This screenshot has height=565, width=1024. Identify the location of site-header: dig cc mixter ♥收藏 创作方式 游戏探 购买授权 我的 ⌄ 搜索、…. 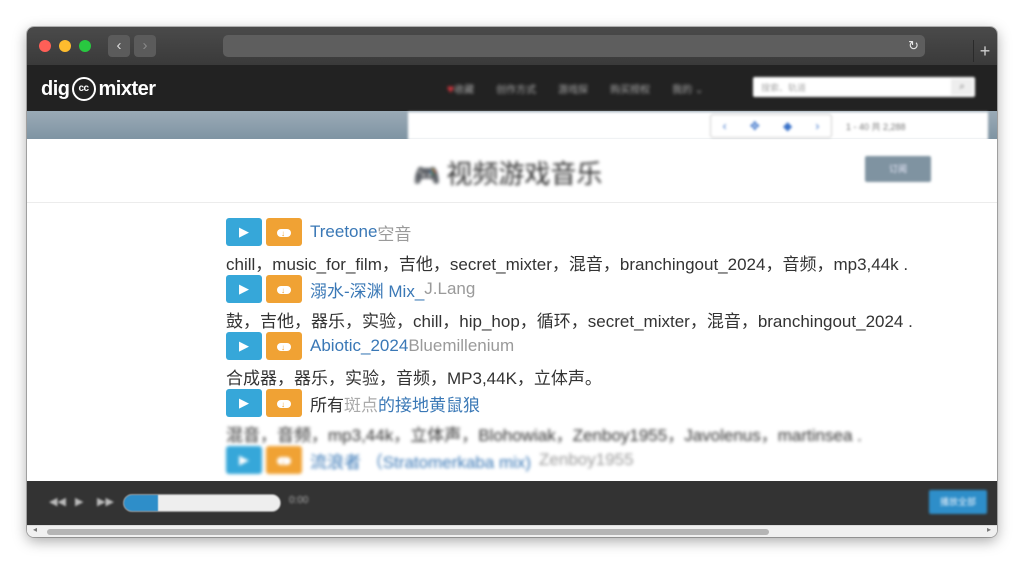
(512, 88).